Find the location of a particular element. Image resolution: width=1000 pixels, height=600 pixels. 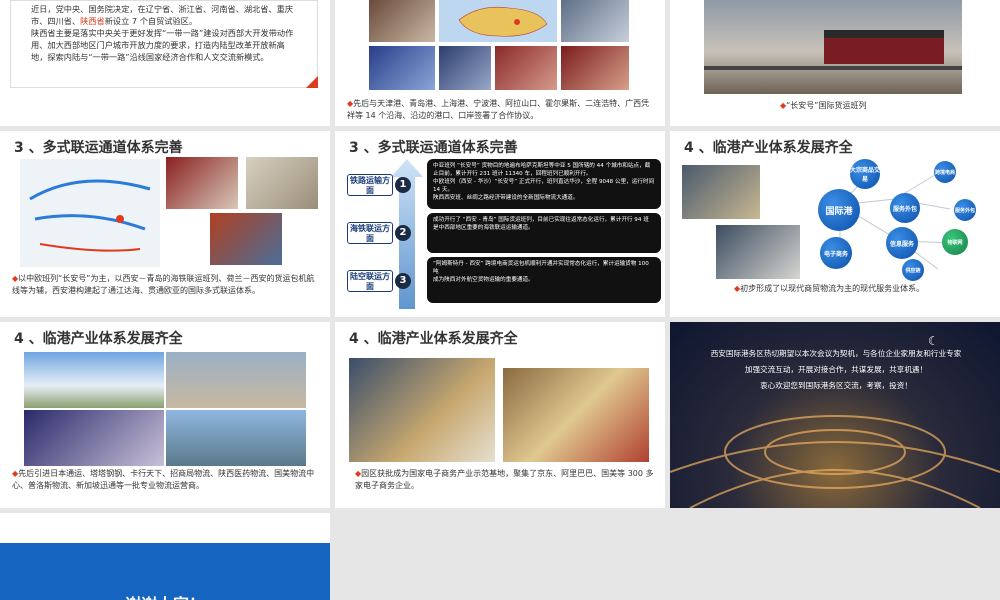

photo-freight-train is located at coordinates (202, 183).